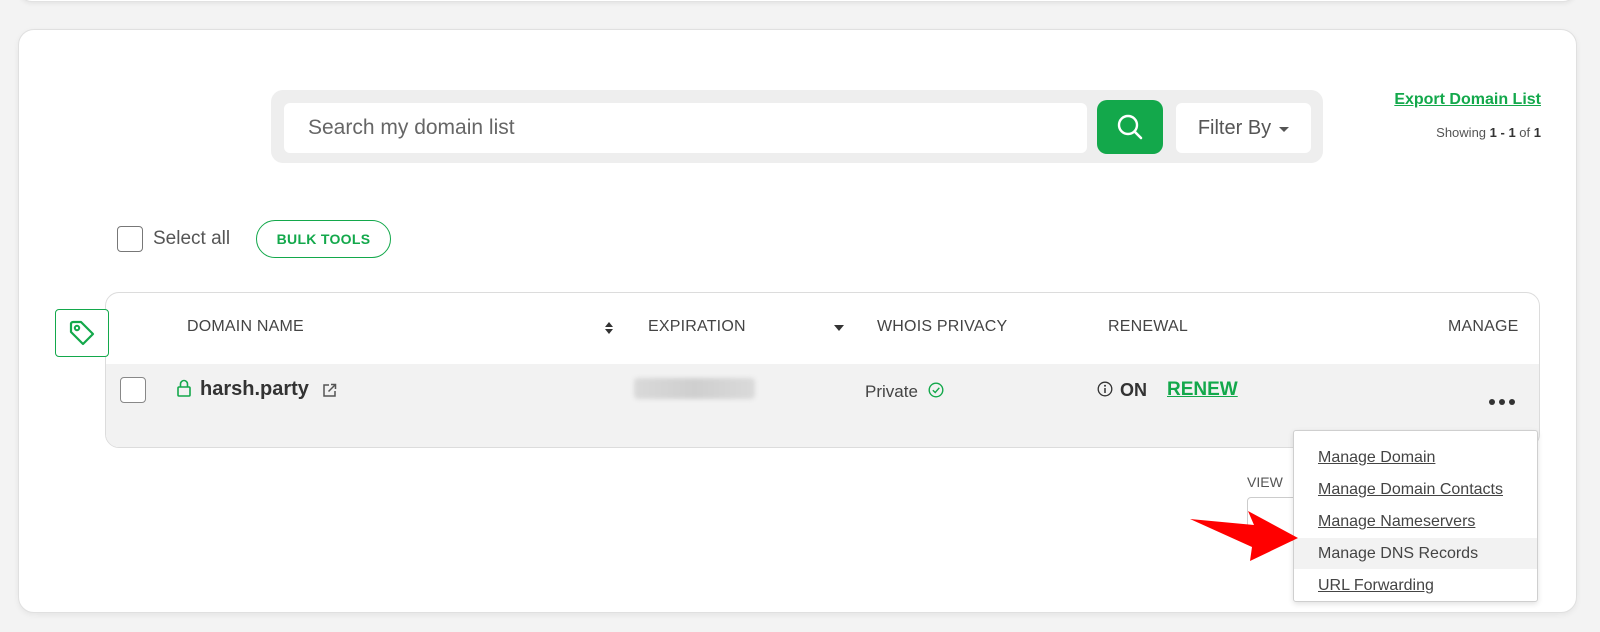  Describe the element at coordinates (891, 391) in the screenshot. I see `whois-privacy-status: Private` at that location.